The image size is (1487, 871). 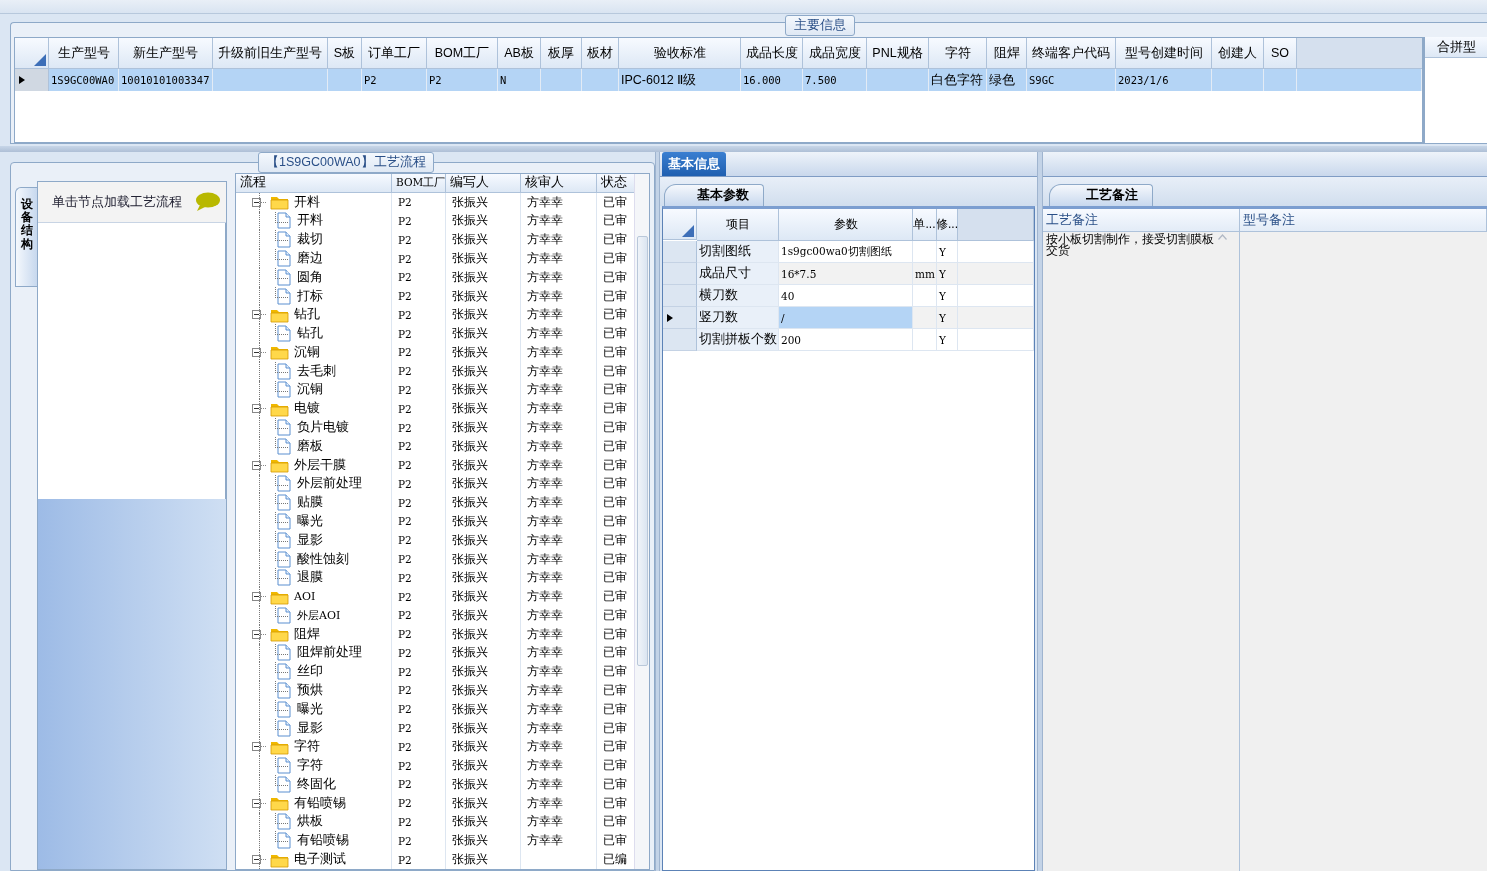 What do you see at coordinates (318, 615) in the screenshot?
I see `tree-node-label: 外层AOI` at bounding box center [318, 615].